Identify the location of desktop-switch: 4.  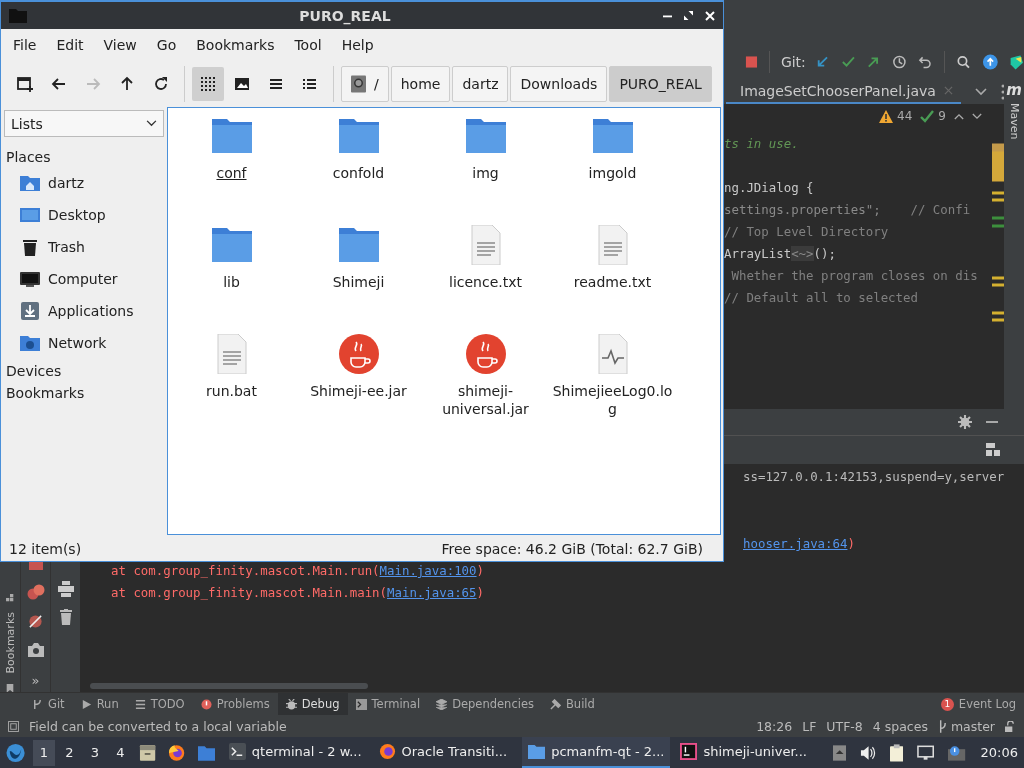
(120, 752).